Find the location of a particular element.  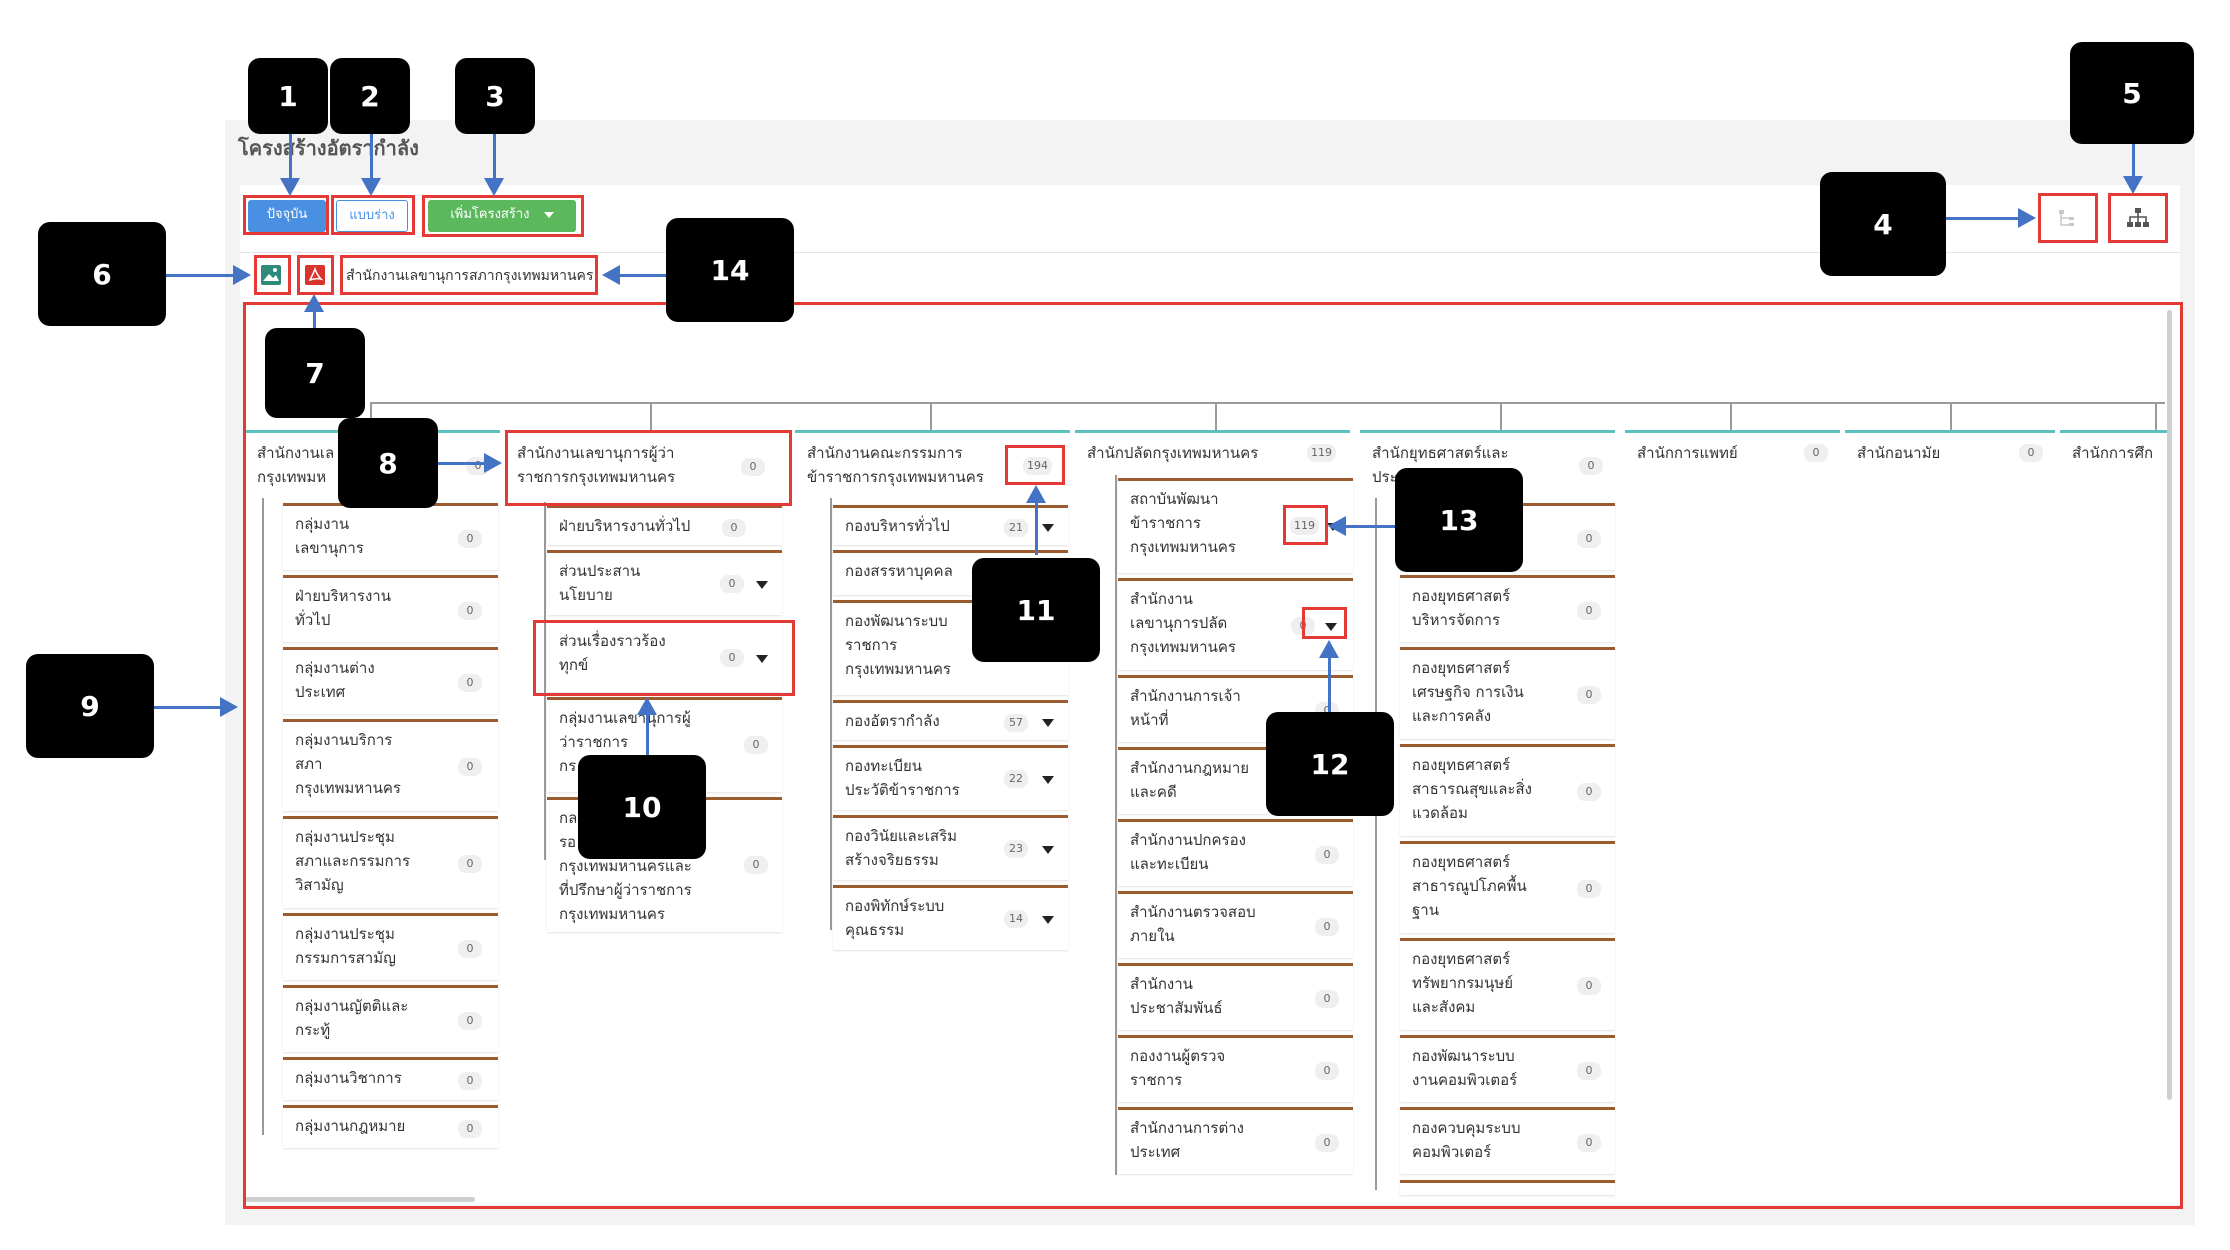

callout-label: 4 is located at coordinates (1883, 224).